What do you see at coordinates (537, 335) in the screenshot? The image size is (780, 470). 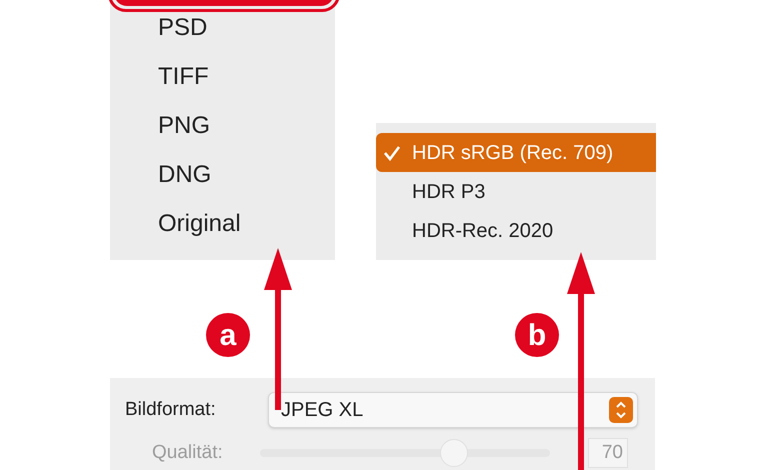 I see `annotation-badge: b` at bounding box center [537, 335].